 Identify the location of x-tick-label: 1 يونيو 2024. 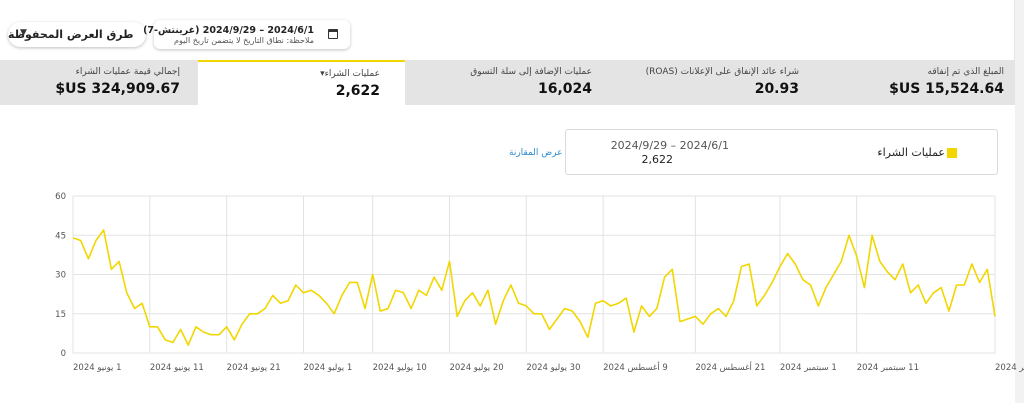
(97, 368).